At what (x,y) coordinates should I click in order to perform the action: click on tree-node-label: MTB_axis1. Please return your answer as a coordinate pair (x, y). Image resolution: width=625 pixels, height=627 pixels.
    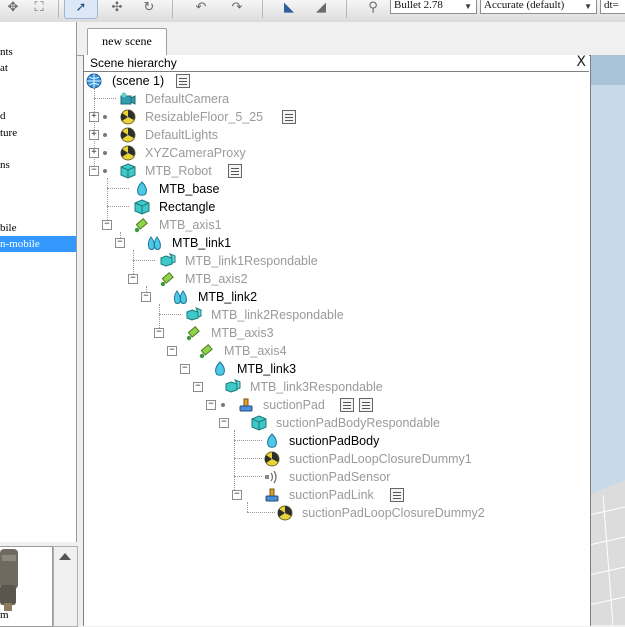
    Looking at the image, I should click on (190, 225).